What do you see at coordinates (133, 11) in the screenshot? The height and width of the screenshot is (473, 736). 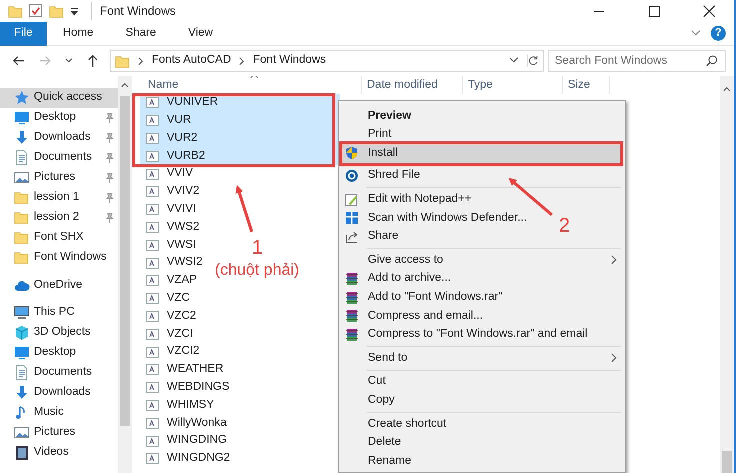 I see `window-title: Font Windows` at bounding box center [133, 11].